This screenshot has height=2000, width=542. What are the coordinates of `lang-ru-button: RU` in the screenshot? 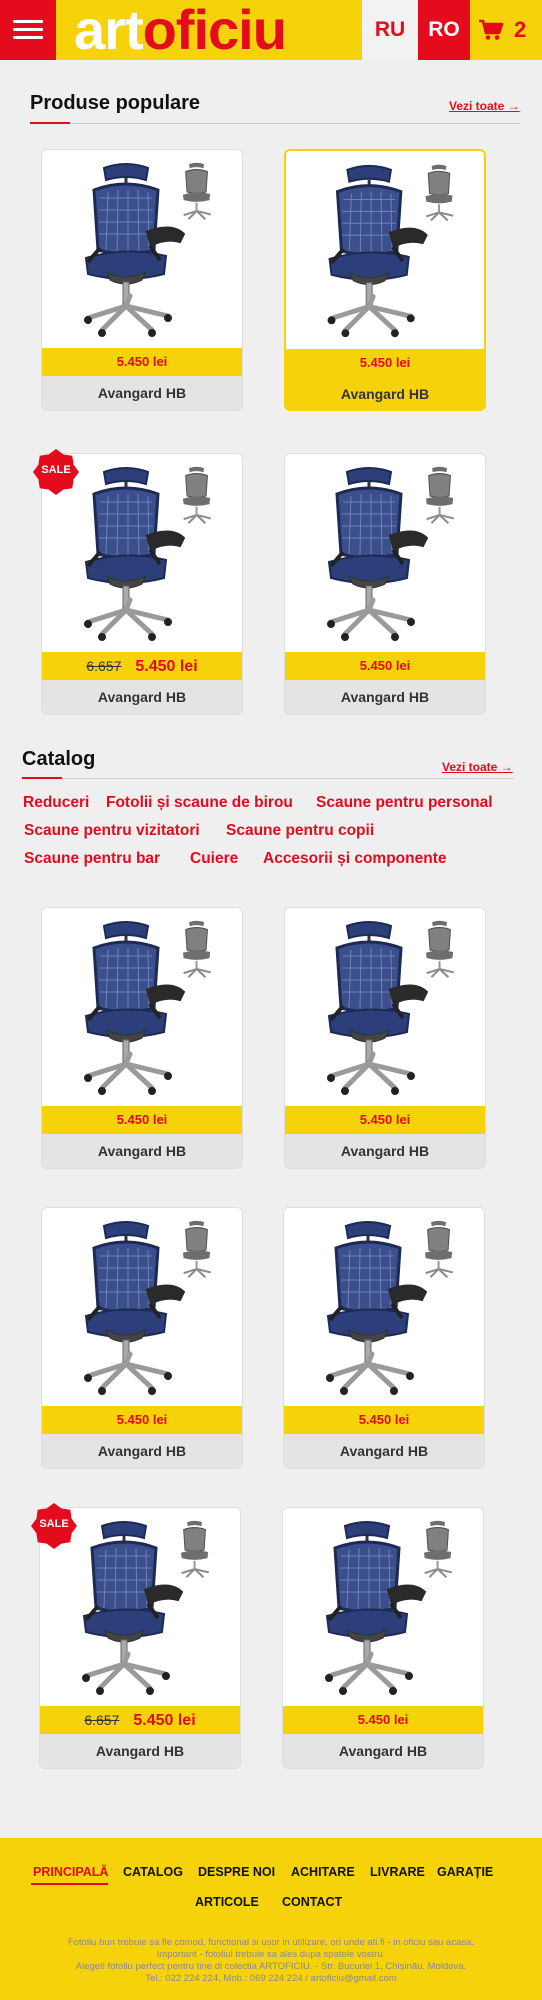 It's located at (390, 30).